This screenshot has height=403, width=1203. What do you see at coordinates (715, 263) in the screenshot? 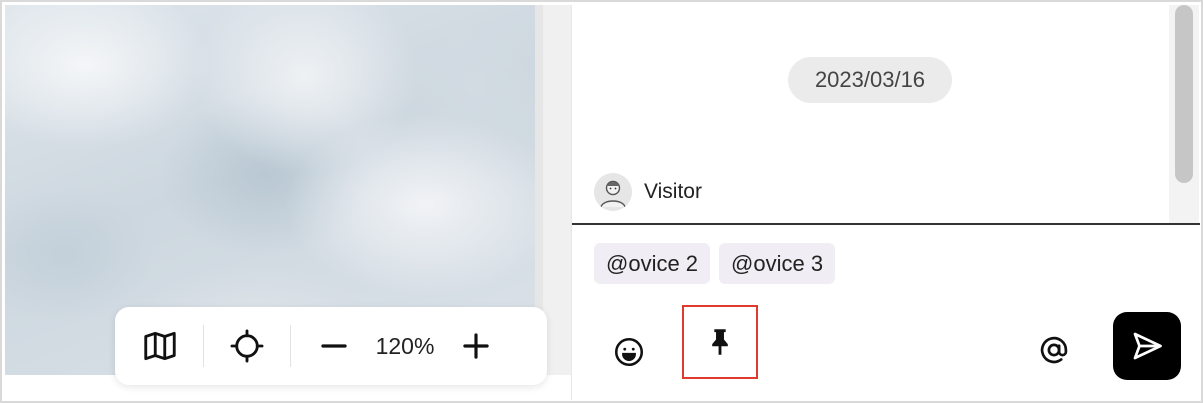
I see `mention-list: @ovice 2 @ovice 3` at bounding box center [715, 263].